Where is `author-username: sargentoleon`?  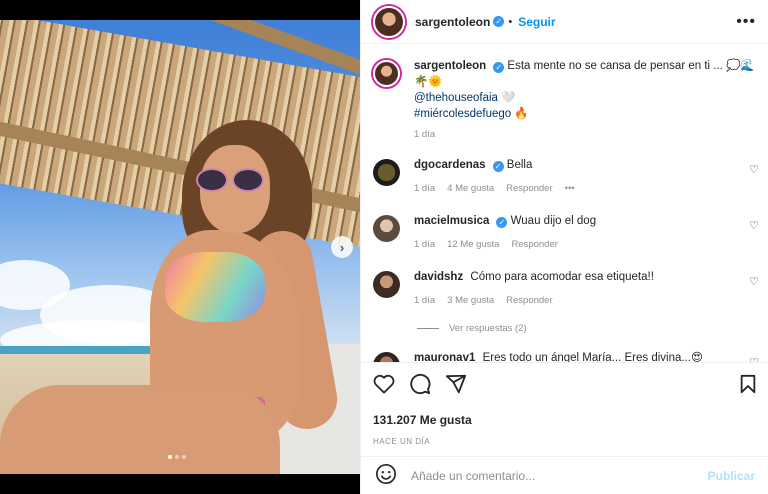 author-username: sargentoleon is located at coordinates (452, 22).